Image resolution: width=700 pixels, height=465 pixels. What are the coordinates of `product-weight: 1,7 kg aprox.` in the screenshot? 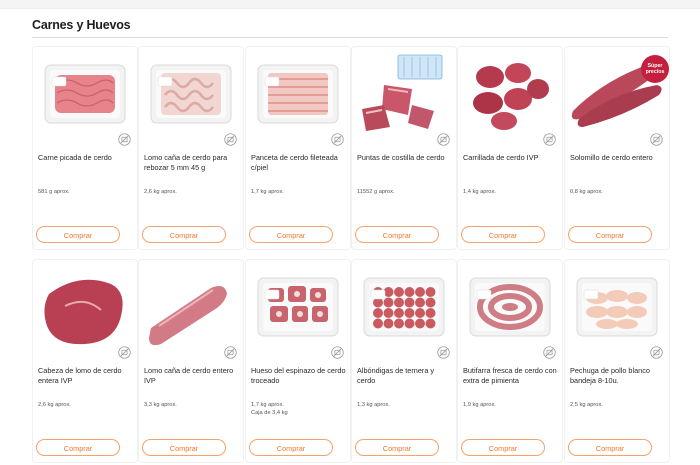 It's located at (299, 192).